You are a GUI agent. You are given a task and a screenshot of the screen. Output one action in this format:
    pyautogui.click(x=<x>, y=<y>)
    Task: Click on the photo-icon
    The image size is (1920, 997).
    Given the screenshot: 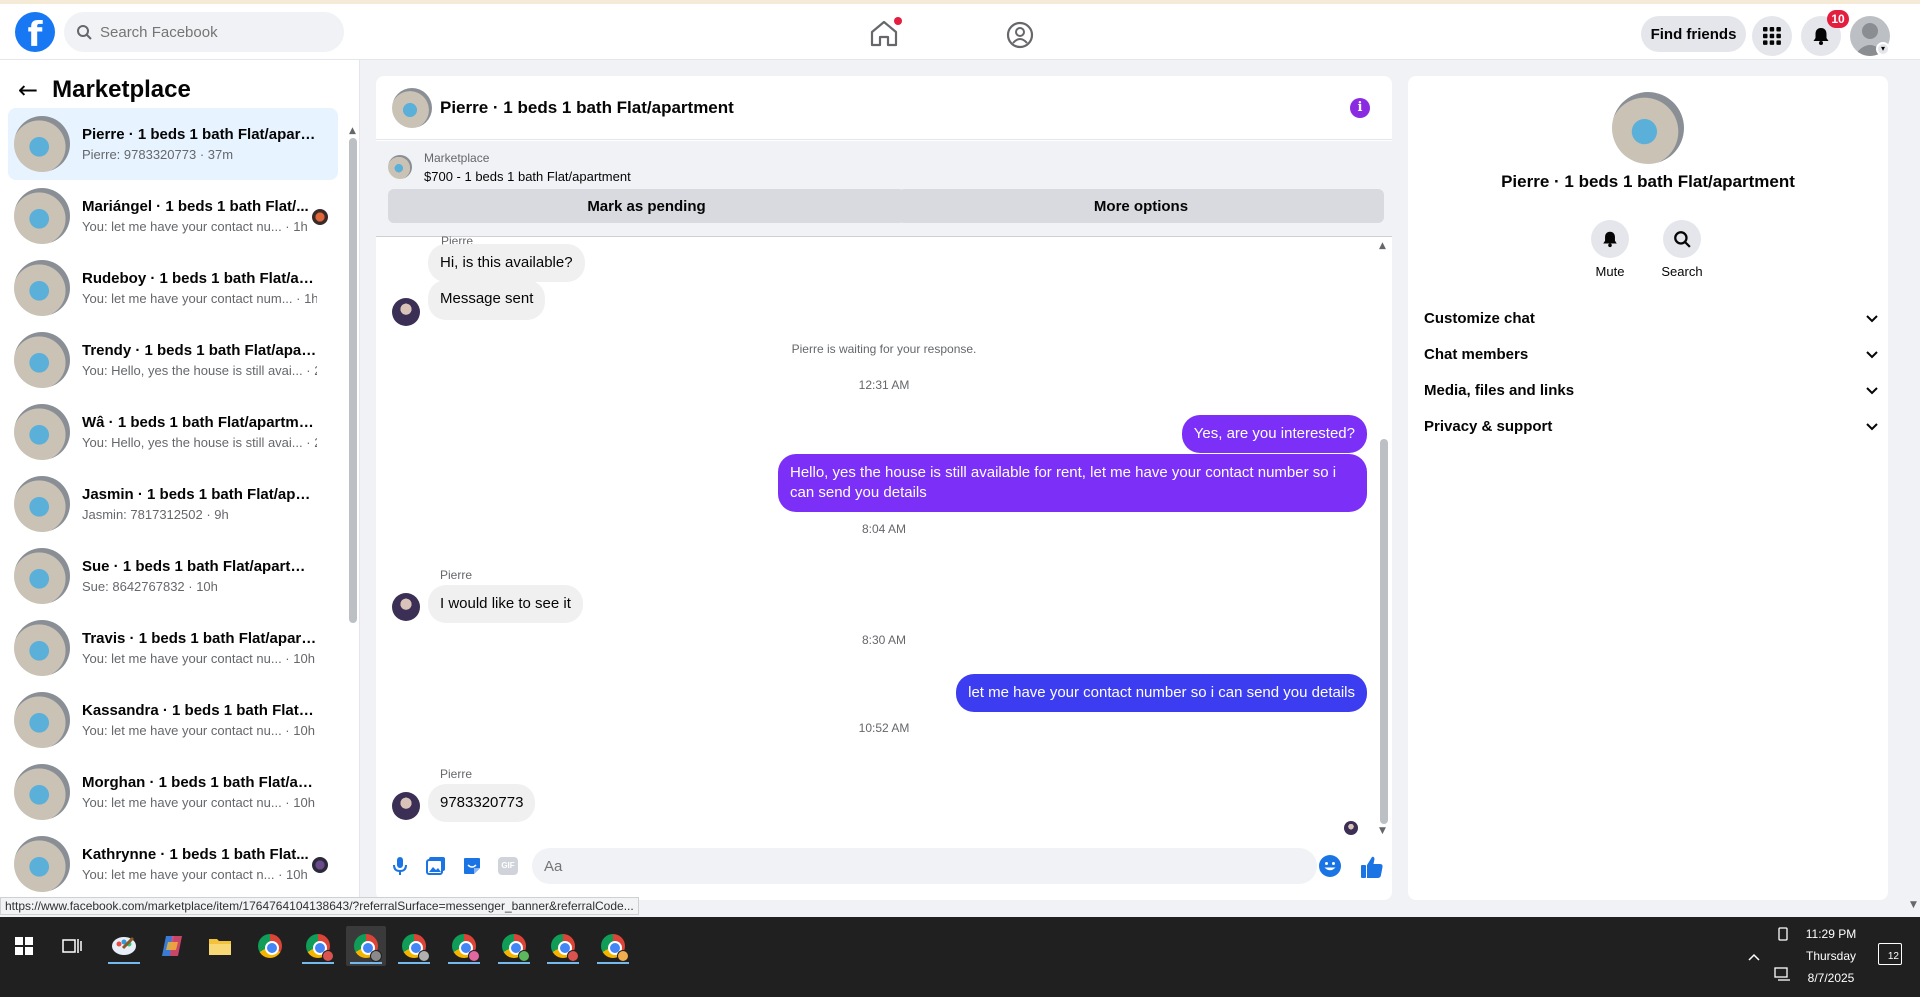 What is the action you would take?
    pyautogui.click(x=436, y=866)
    